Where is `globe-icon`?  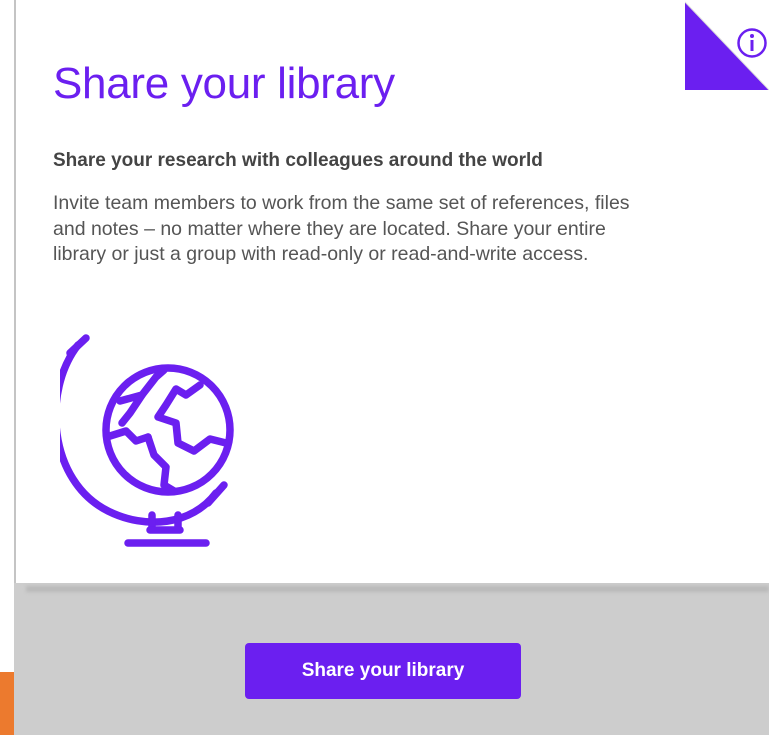
globe-icon is located at coordinates (147, 440).